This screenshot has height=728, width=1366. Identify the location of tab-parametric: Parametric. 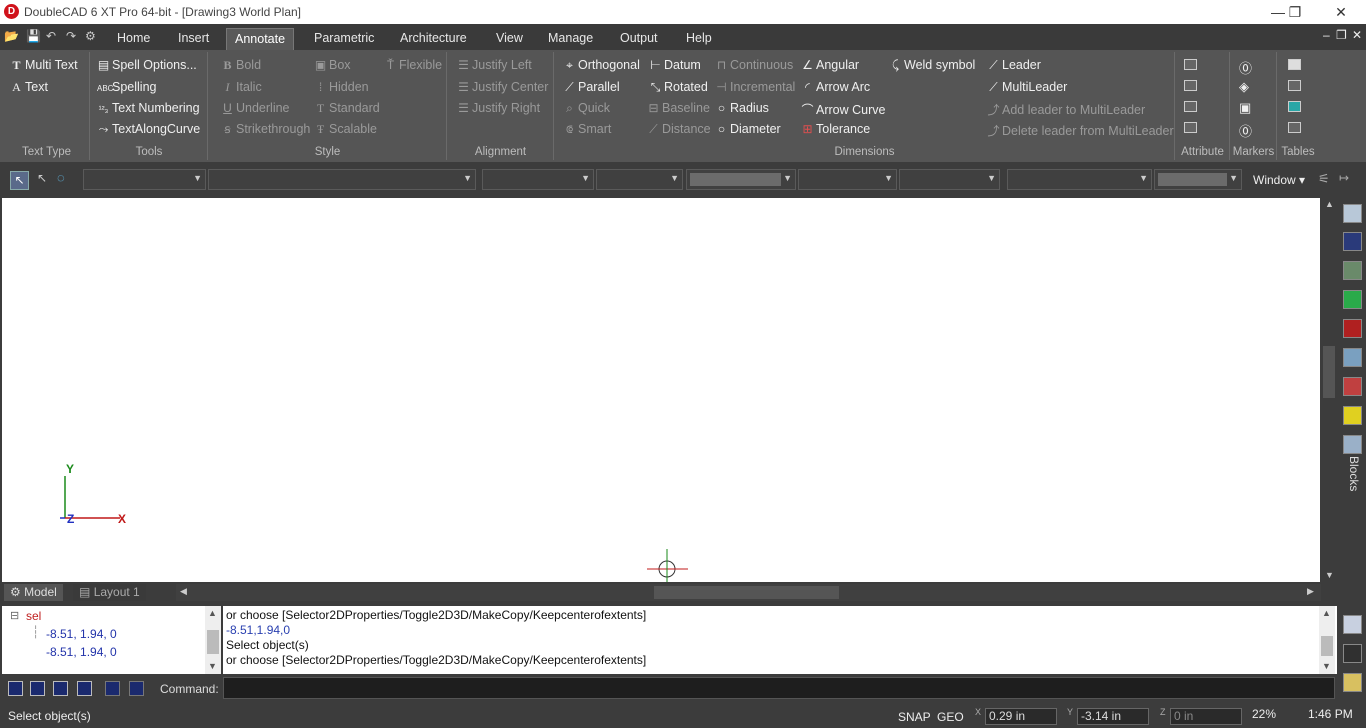
(344, 39).